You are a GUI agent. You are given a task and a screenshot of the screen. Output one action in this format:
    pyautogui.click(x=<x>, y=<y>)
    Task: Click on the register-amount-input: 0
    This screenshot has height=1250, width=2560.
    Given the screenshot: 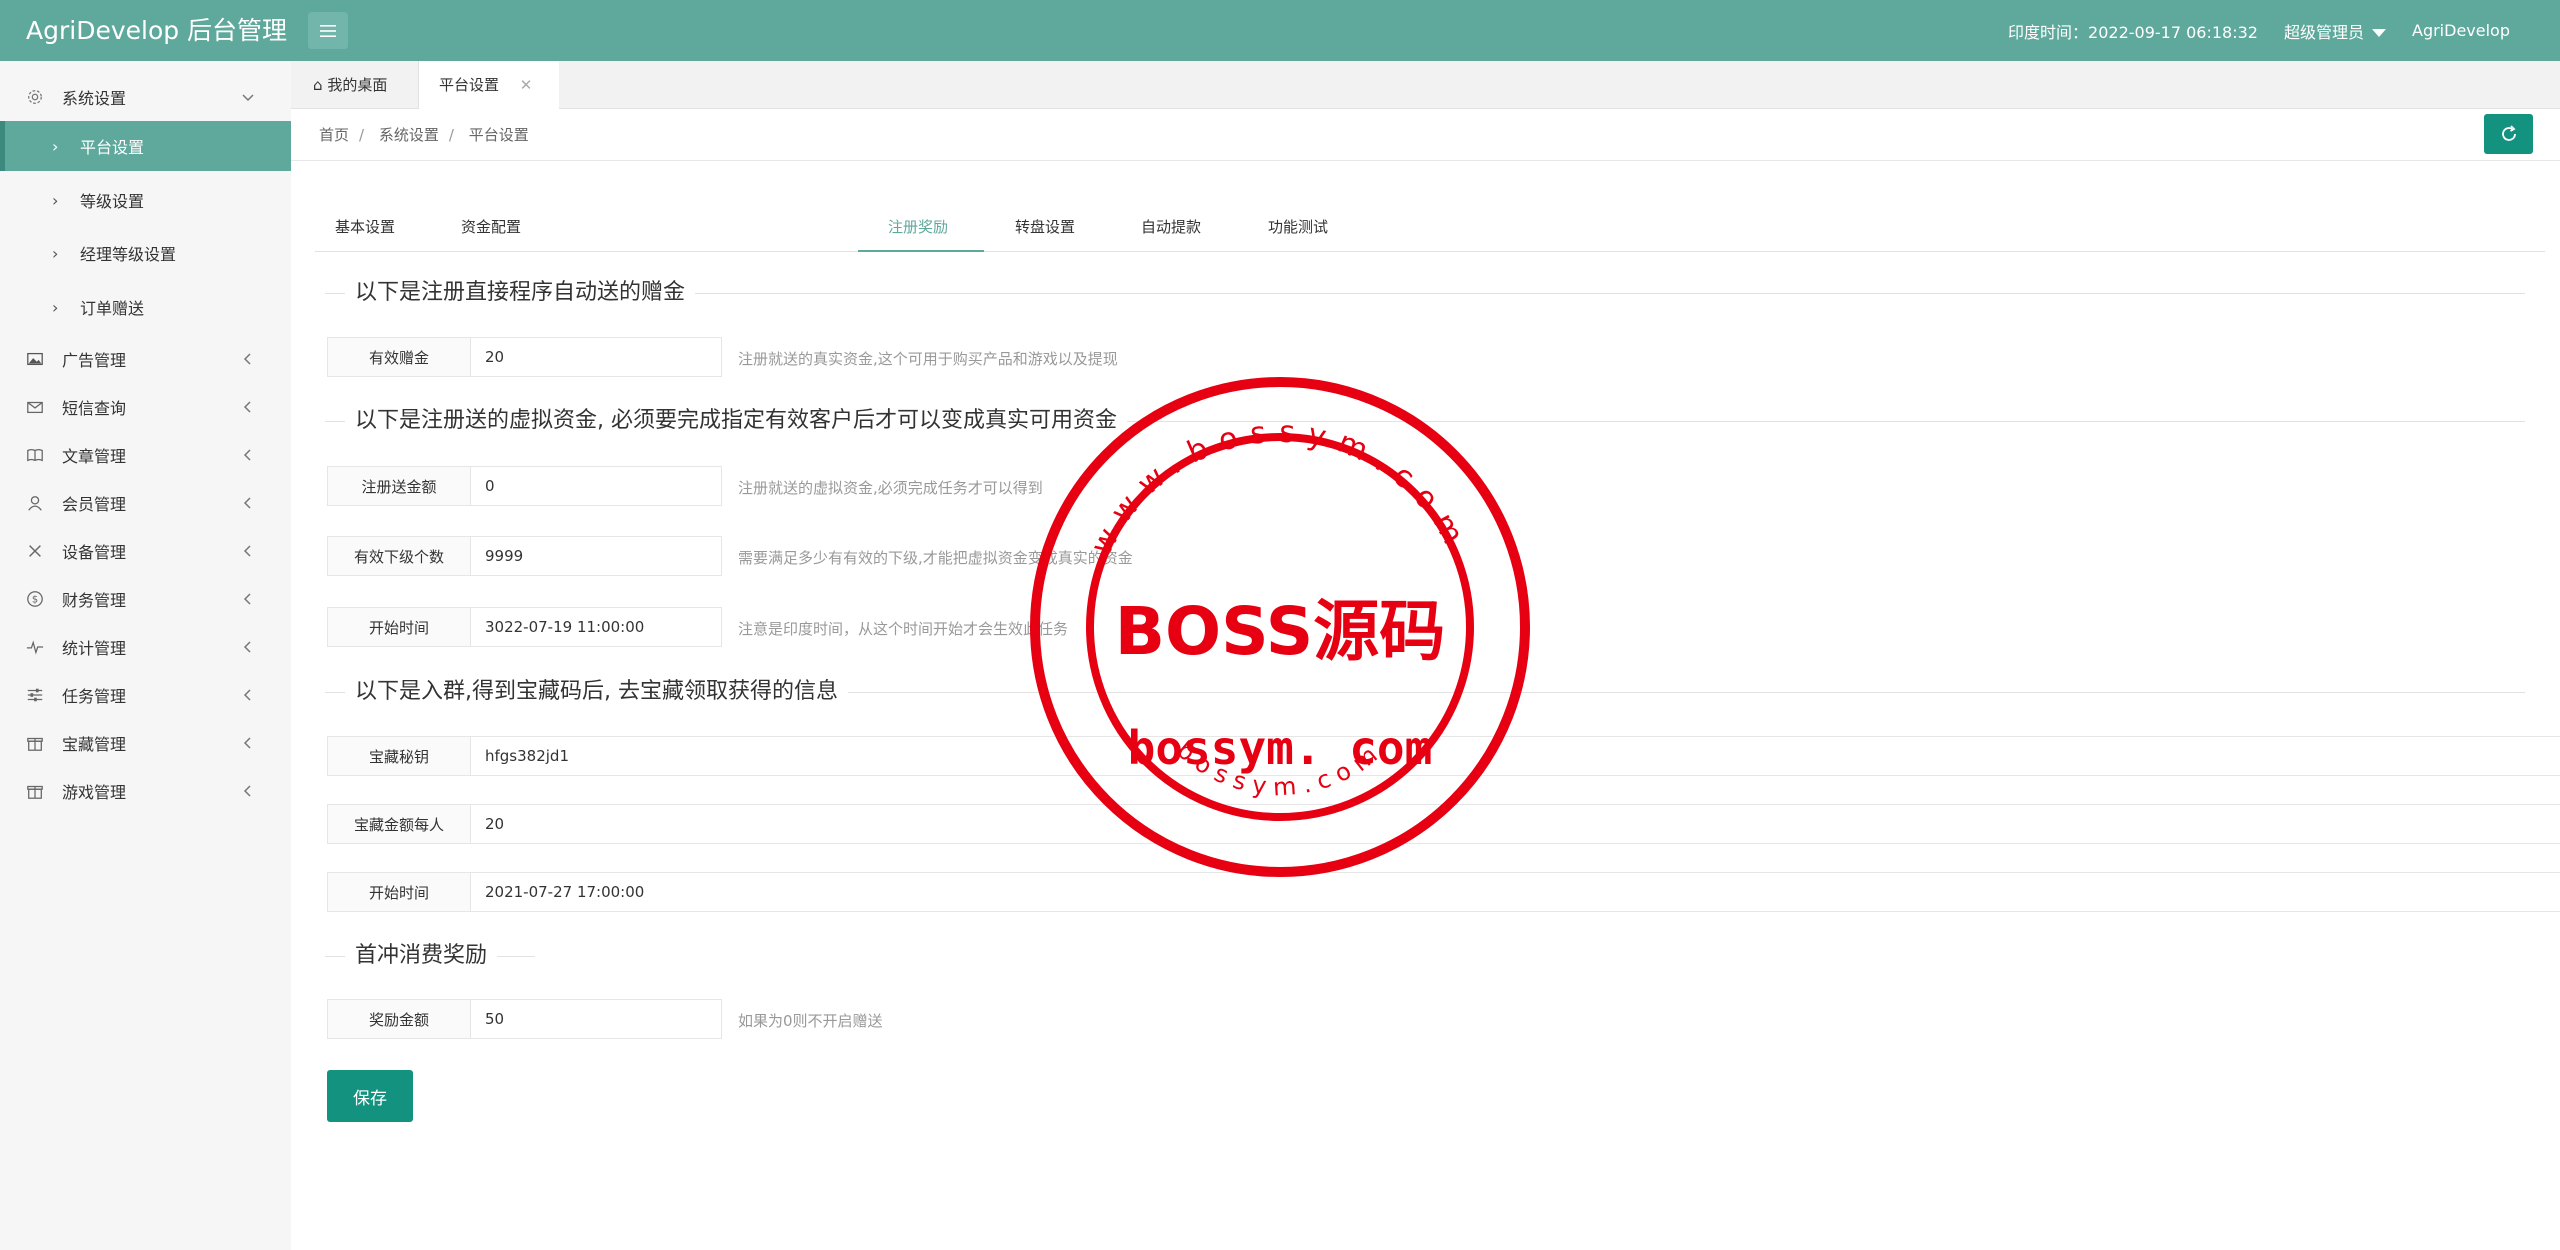 What is the action you would take?
    pyautogui.click(x=596, y=486)
    